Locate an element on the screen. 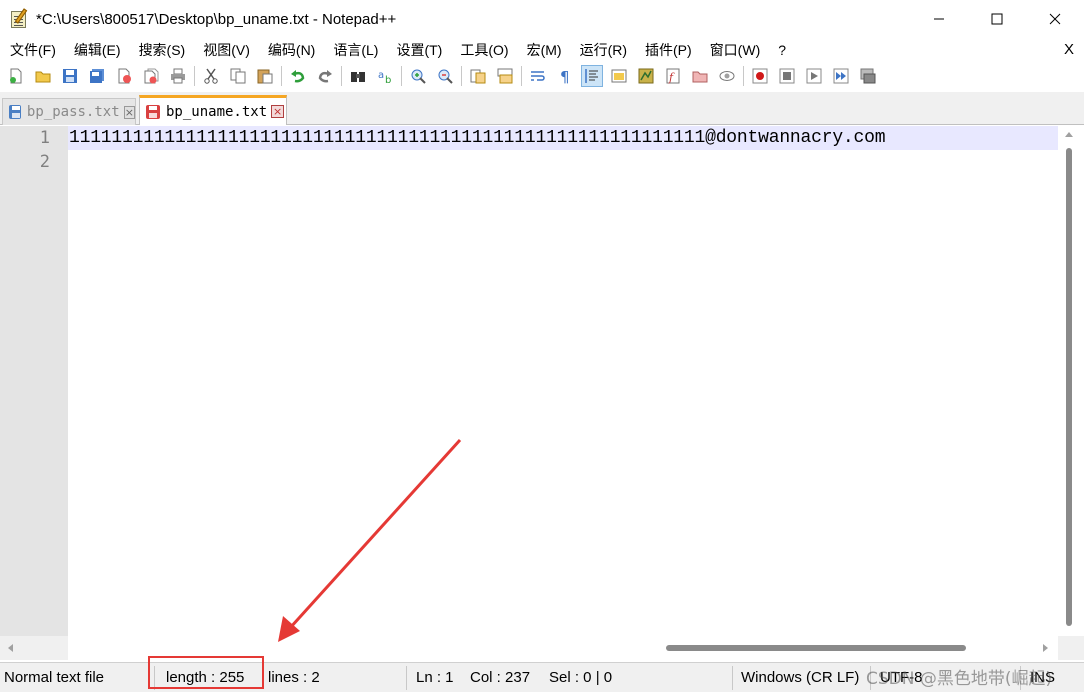 The image size is (1084, 692). close-all-icon is located at coordinates (151, 76).